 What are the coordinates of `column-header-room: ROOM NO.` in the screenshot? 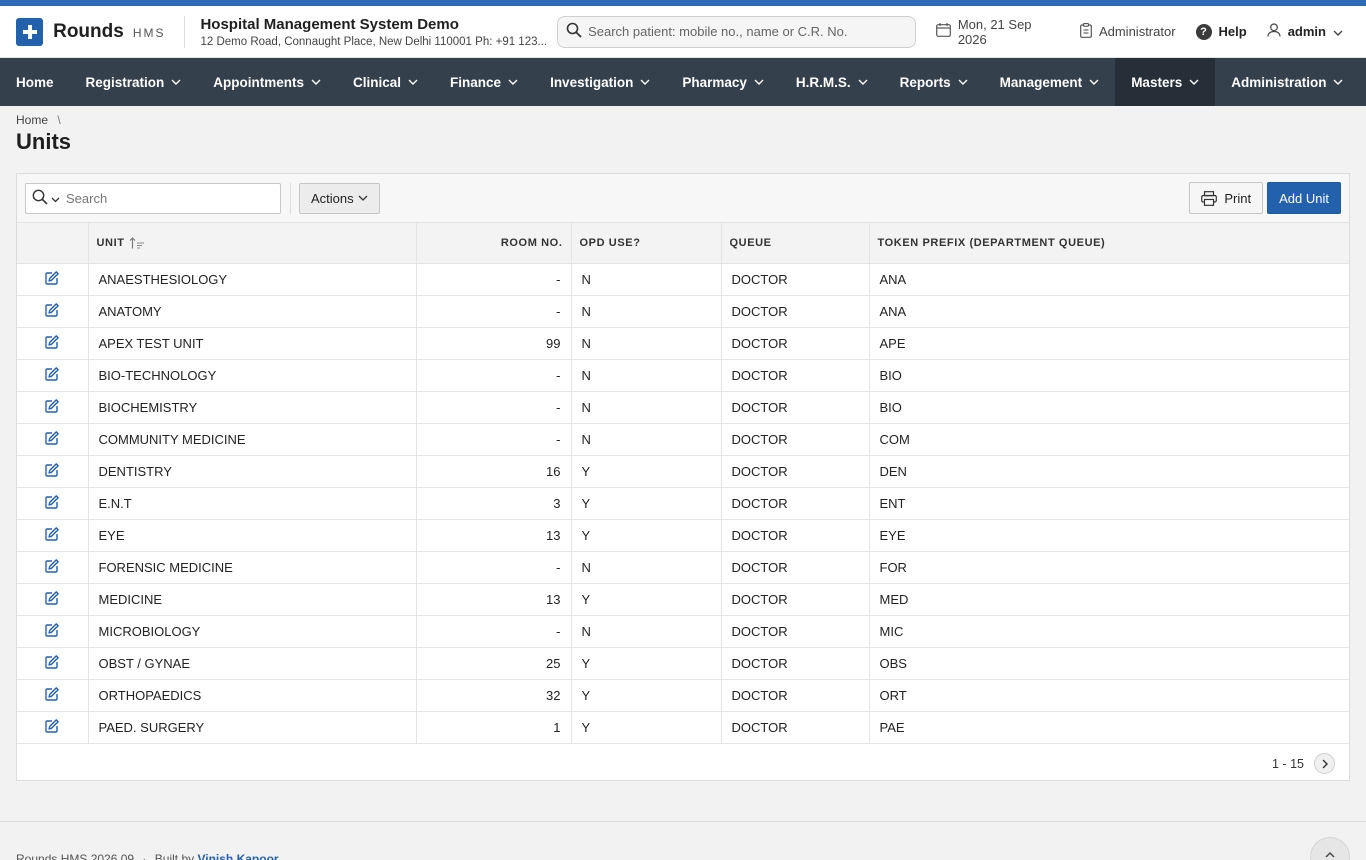 It's located at (494, 243).